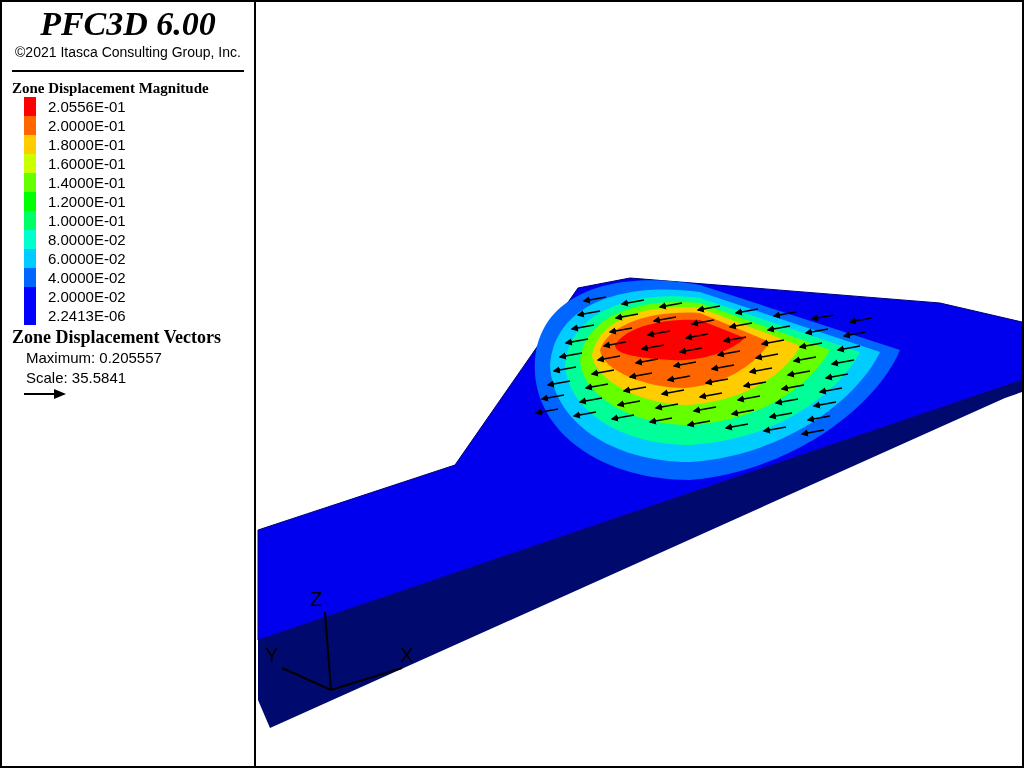  Describe the element at coordinates (76, 378) in the screenshot. I see `scale-text: Scale: 35.5841` at that location.